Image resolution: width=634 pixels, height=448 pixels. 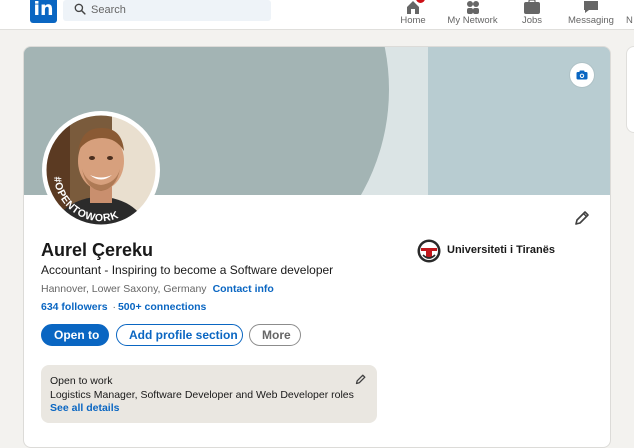 What do you see at coordinates (81, 381) in the screenshot?
I see `open-to-work-title: Open to work` at bounding box center [81, 381].